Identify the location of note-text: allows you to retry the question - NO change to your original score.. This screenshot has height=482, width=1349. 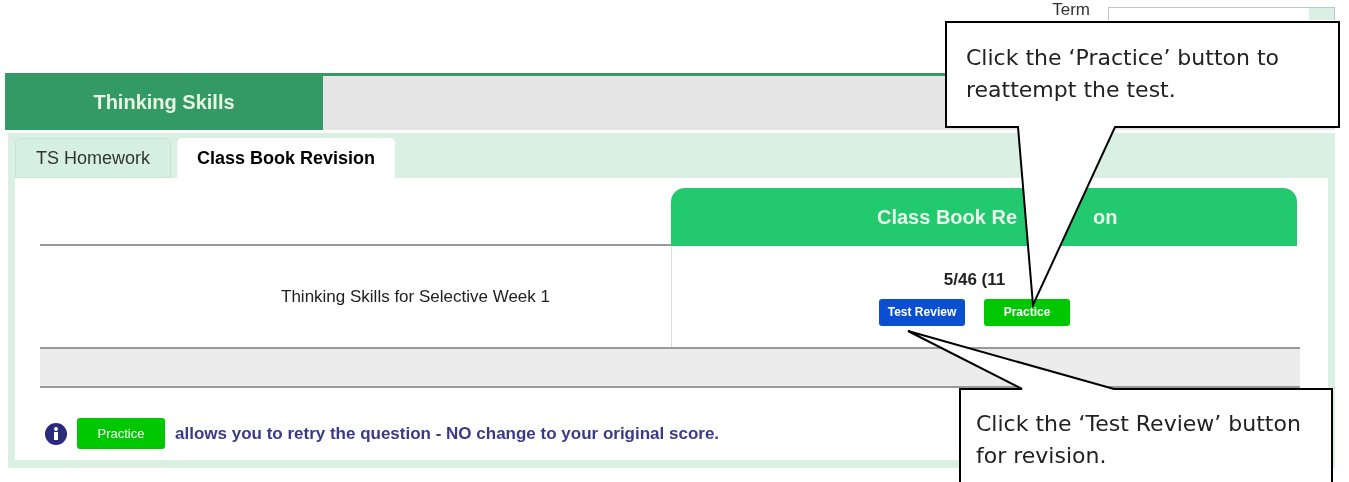
(447, 433).